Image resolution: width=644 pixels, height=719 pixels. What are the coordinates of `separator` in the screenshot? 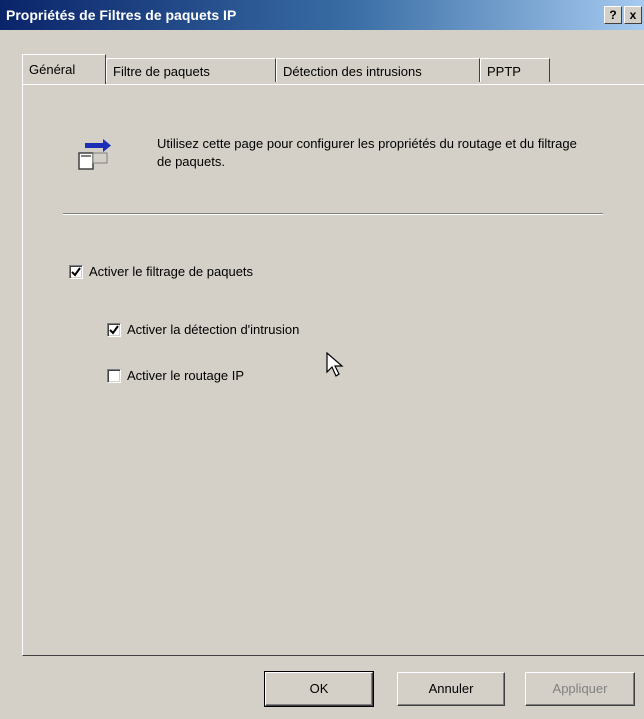 It's located at (333, 214).